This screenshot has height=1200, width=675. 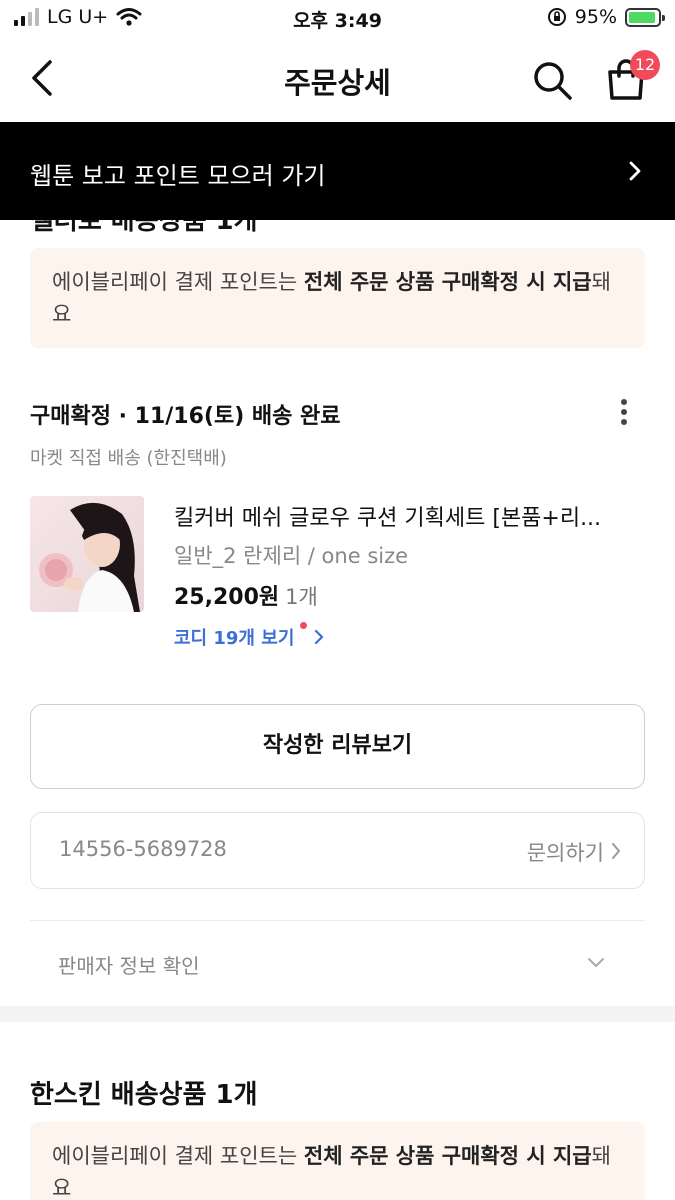 What do you see at coordinates (624, 414) in the screenshot?
I see `more-options-icon` at bounding box center [624, 414].